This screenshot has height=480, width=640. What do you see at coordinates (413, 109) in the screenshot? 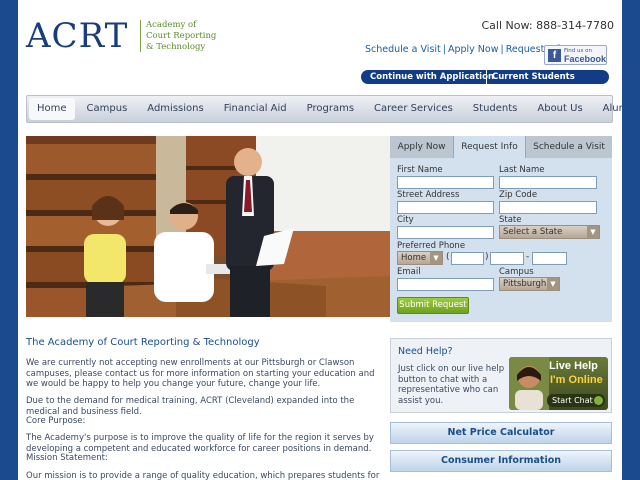
I see `nav-career-services: Career Services` at bounding box center [413, 109].